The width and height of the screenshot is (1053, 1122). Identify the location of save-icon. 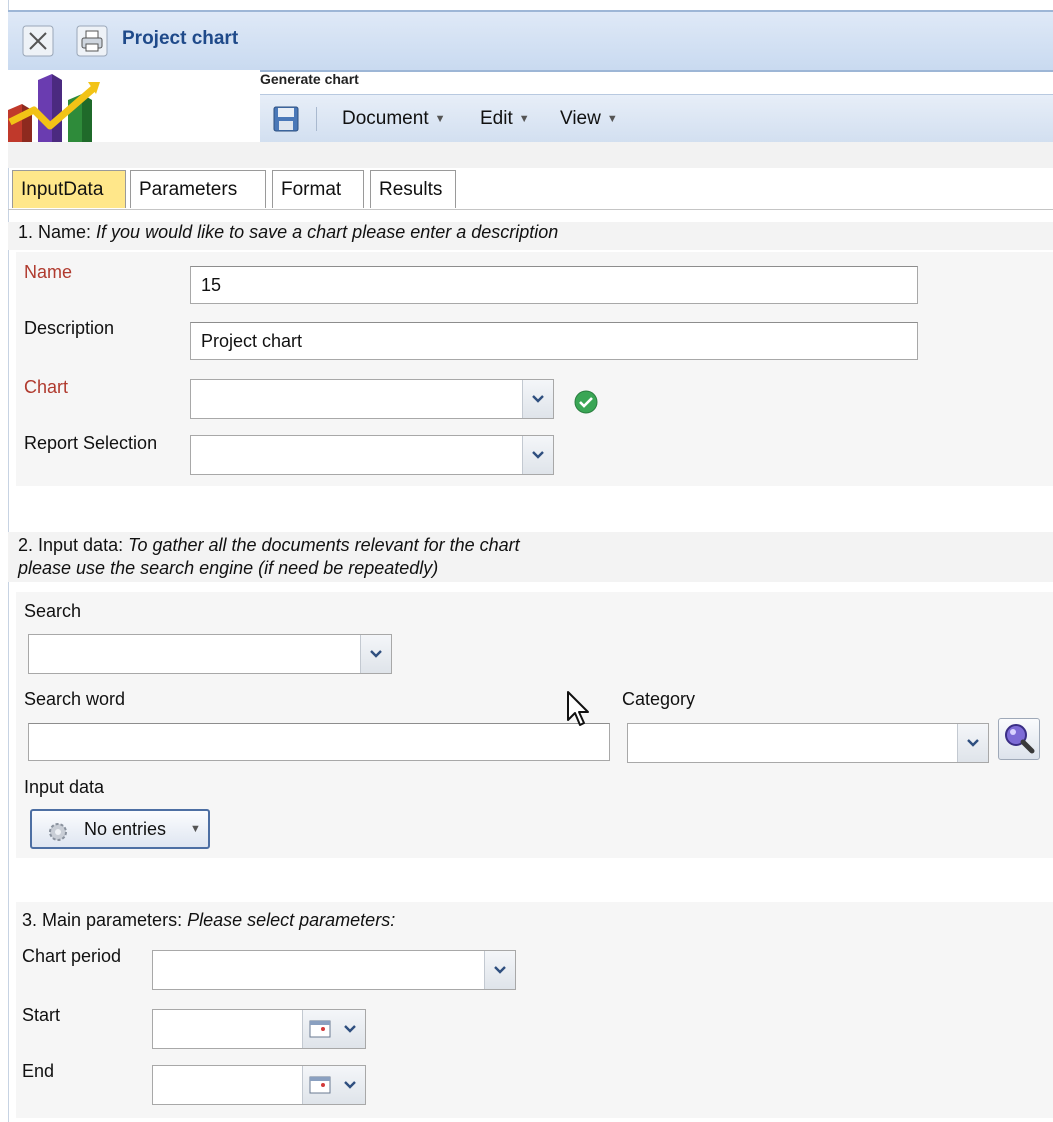
(286, 119).